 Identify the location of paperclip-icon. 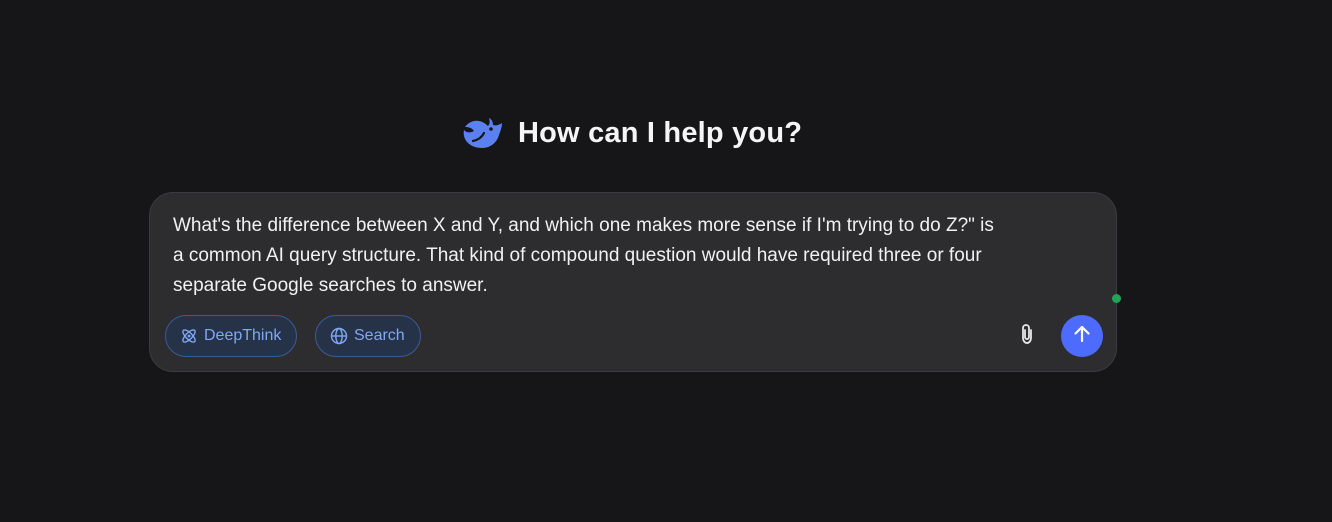
(1027, 336).